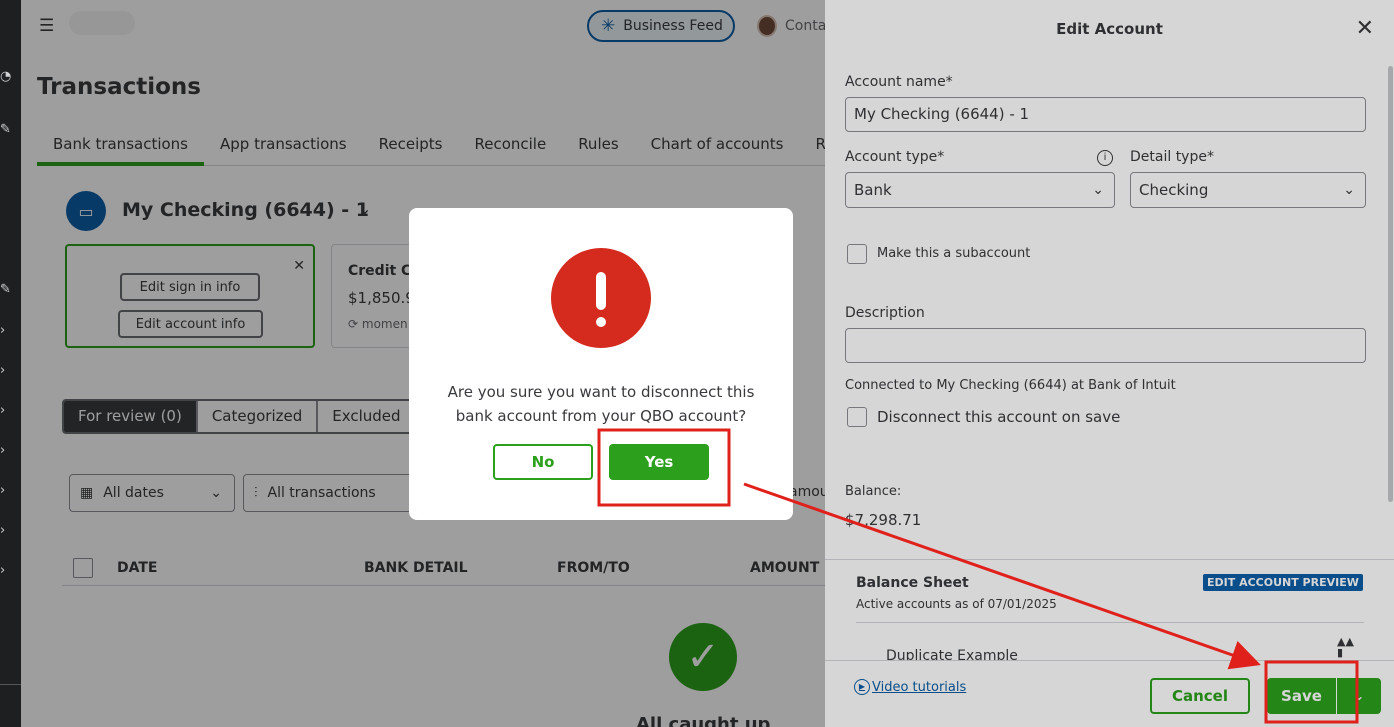  What do you see at coordinates (601, 392) in the screenshot?
I see `dialog-message-line1: Are you sure you want to disconnect this` at bounding box center [601, 392].